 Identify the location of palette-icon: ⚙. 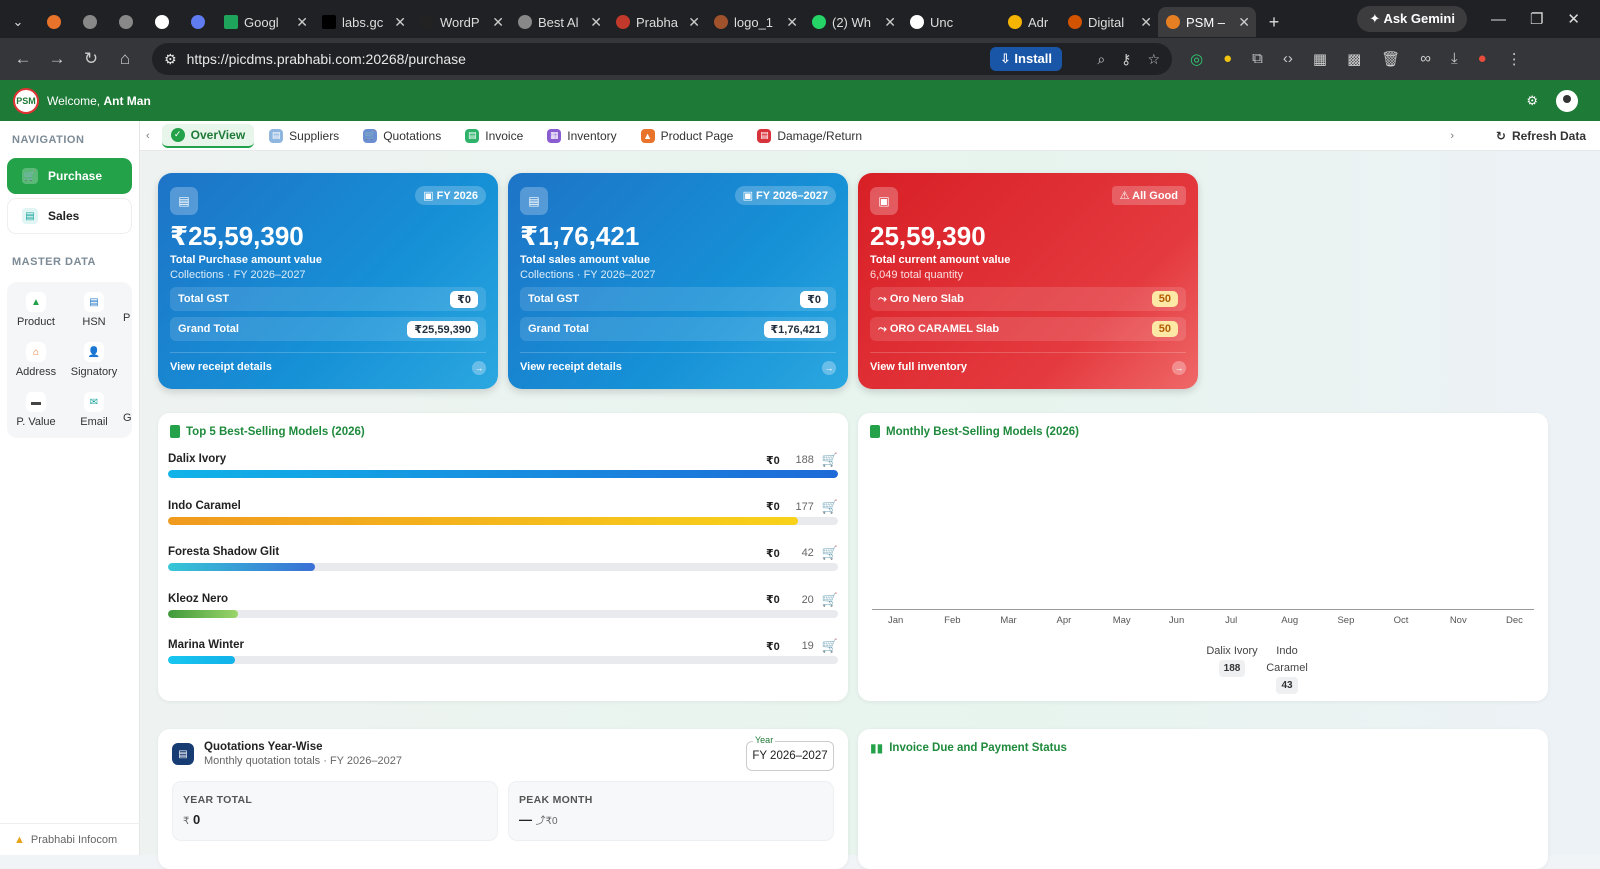
(1532, 101).